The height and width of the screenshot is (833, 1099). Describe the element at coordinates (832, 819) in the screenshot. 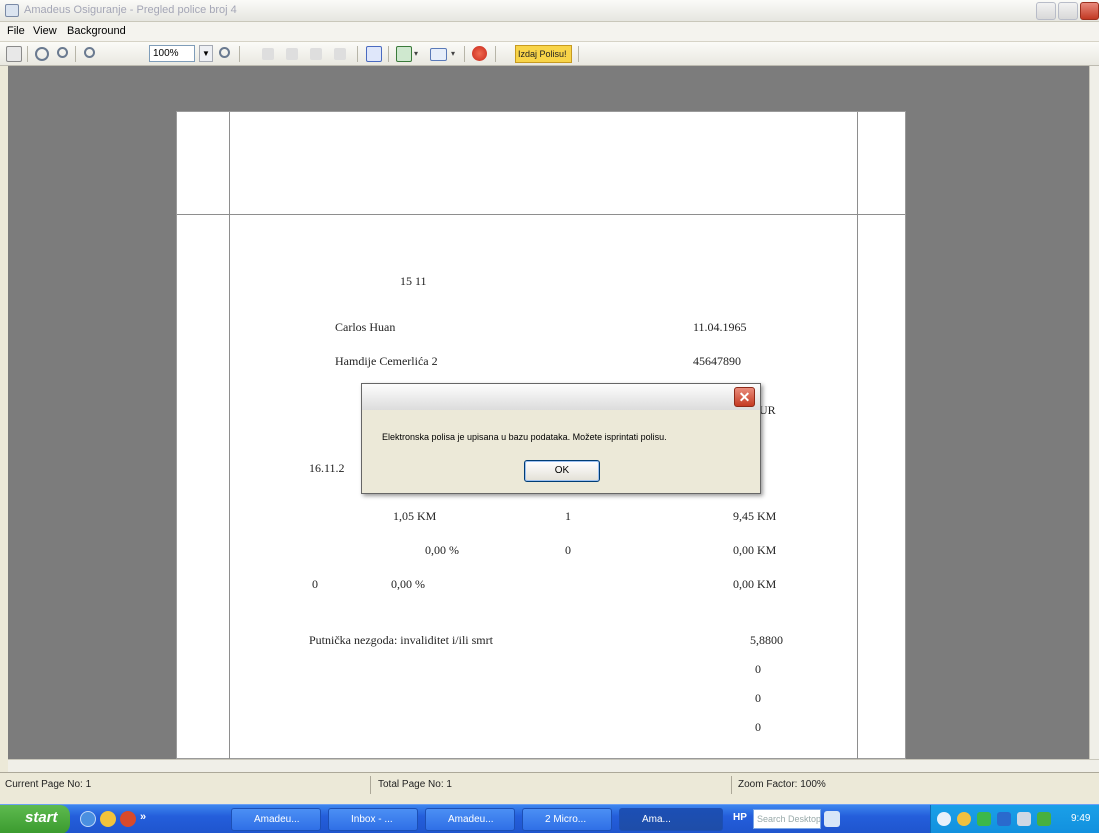

I see `search-go-icon` at that location.